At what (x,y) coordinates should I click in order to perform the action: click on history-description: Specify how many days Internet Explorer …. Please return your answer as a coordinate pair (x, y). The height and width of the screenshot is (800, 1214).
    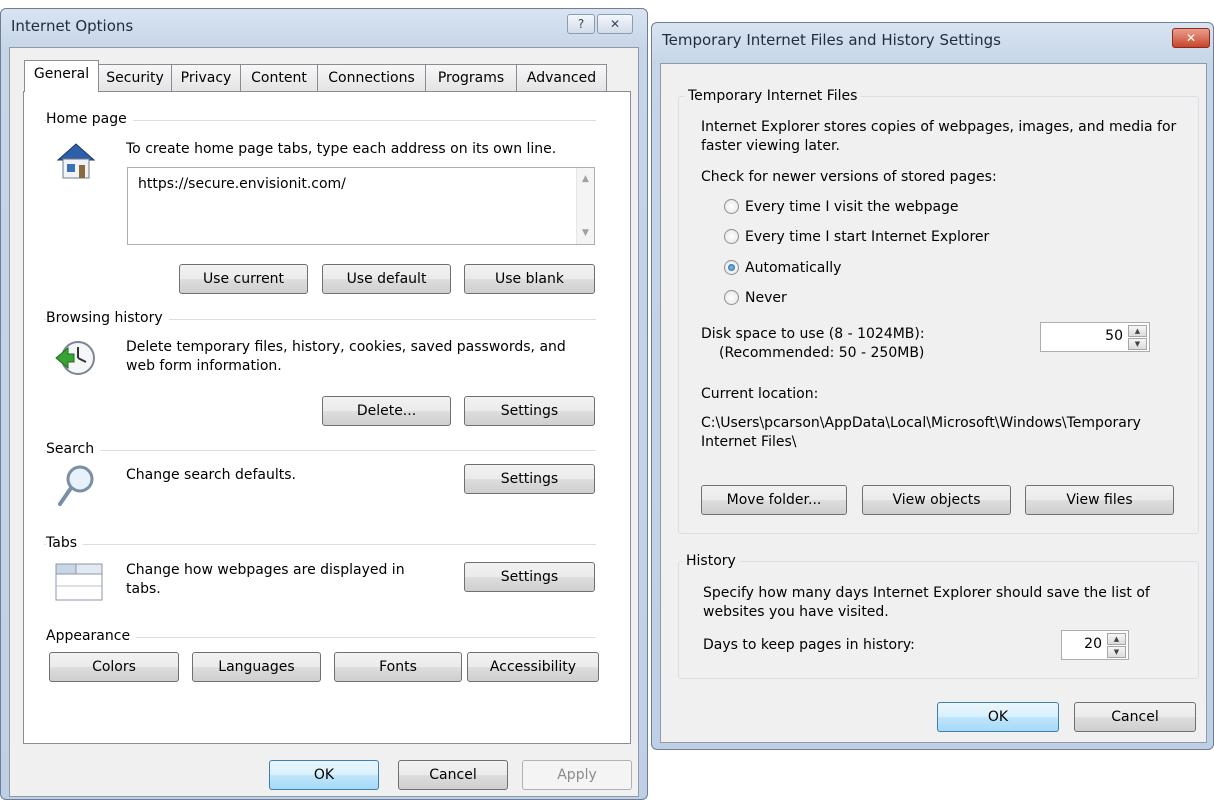
    Looking at the image, I should click on (926, 602).